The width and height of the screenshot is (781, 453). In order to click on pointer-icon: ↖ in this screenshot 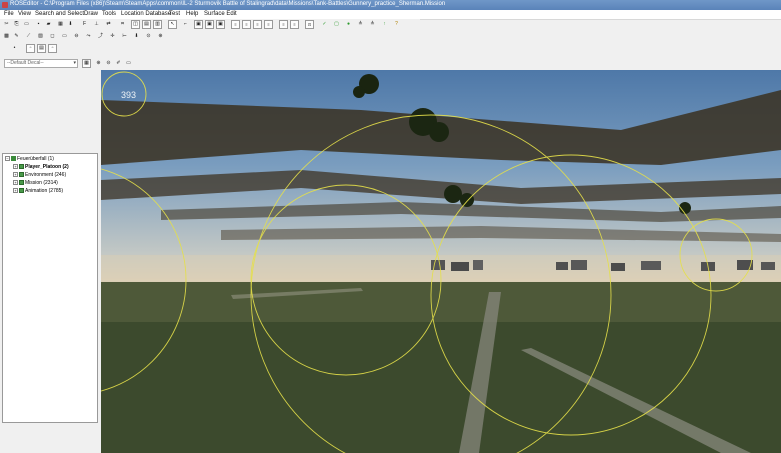, I will do `click(172, 24)`.